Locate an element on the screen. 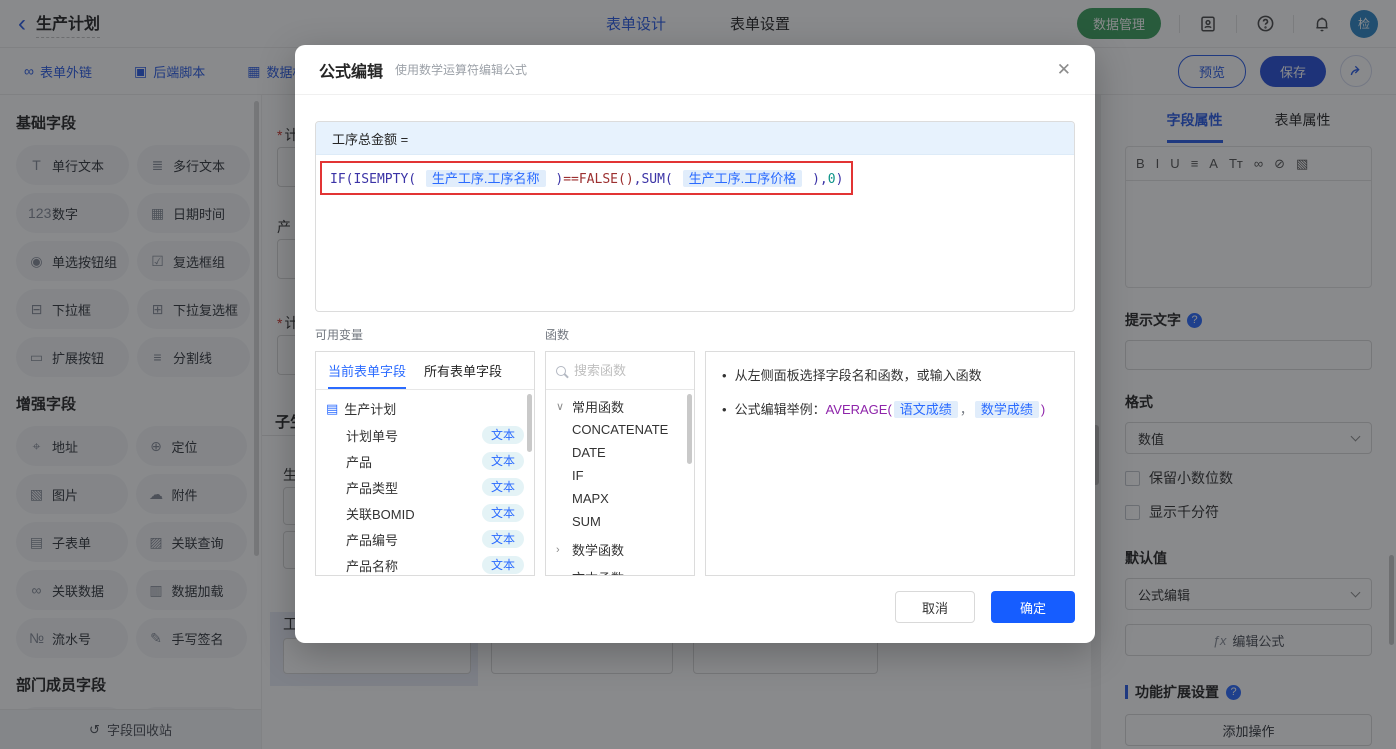 This screenshot has height=749, width=1396. formula-token: ==FALSE() is located at coordinates (598, 179).